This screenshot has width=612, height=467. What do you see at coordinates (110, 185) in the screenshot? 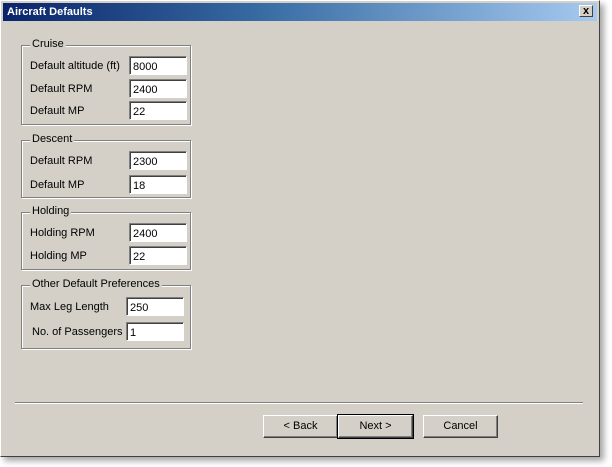
I see `descent-mp-row: Default MP` at bounding box center [110, 185].